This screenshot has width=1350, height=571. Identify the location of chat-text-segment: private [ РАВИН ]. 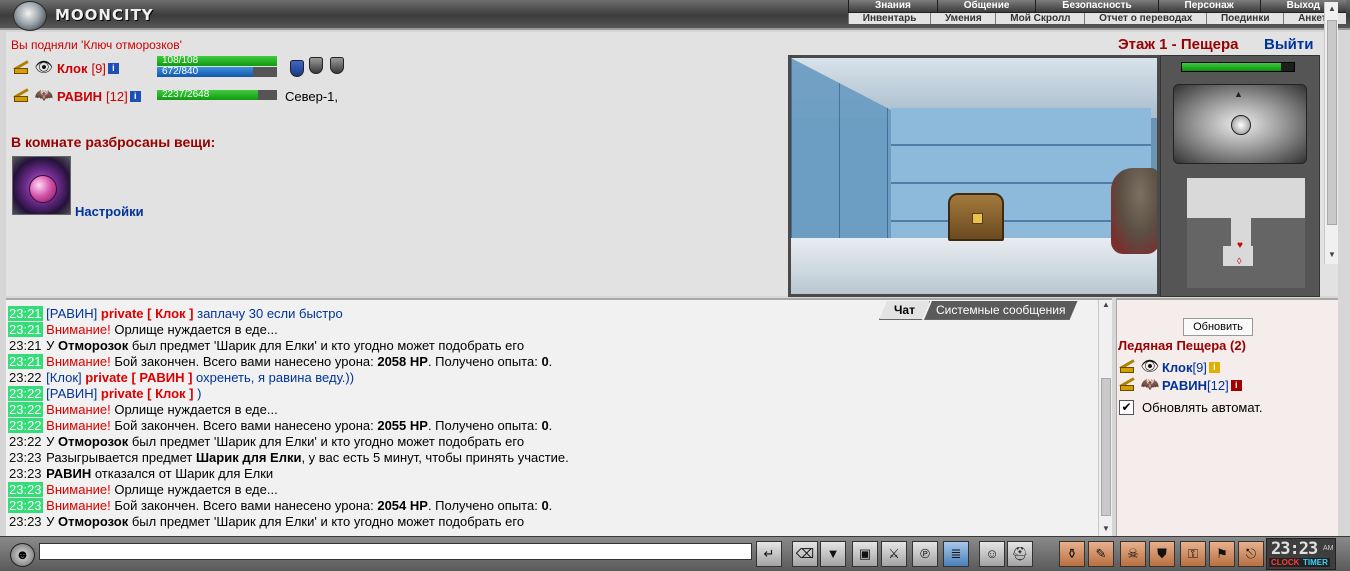
(139, 377).